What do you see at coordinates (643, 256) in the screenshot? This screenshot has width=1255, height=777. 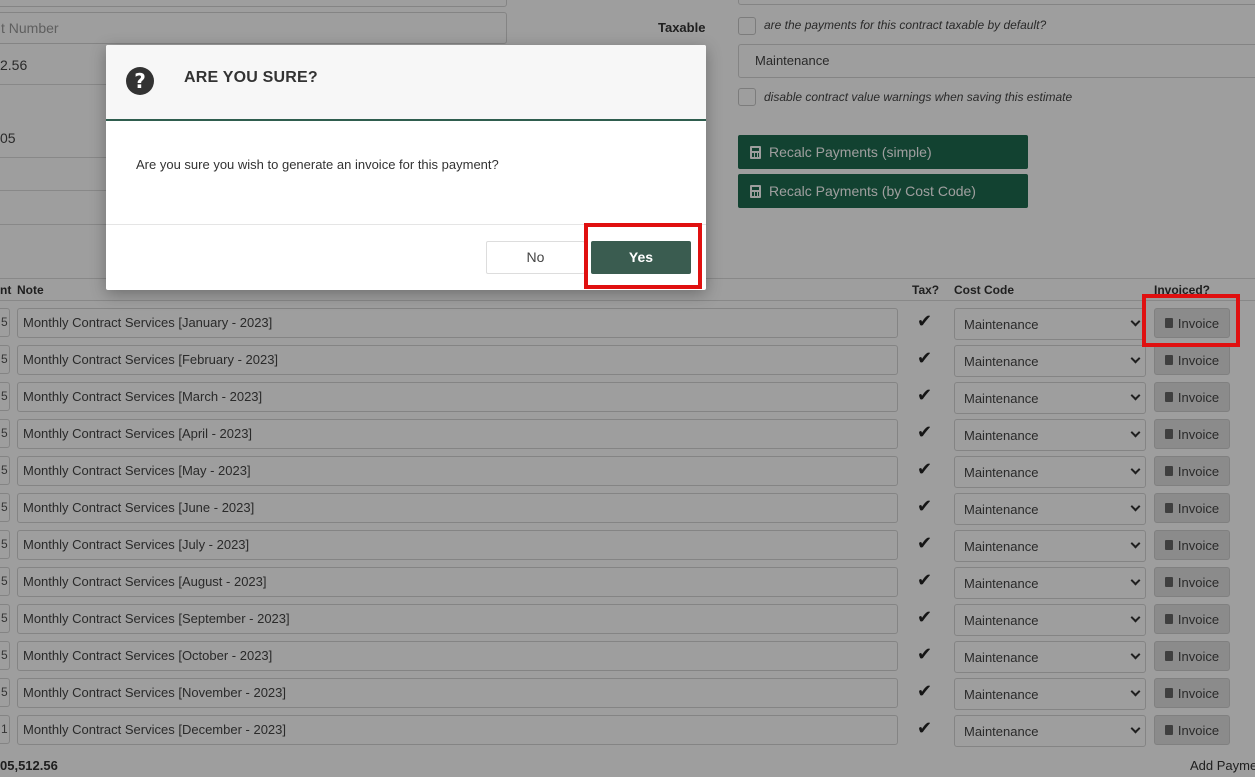 I see `highlight-yes-button` at bounding box center [643, 256].